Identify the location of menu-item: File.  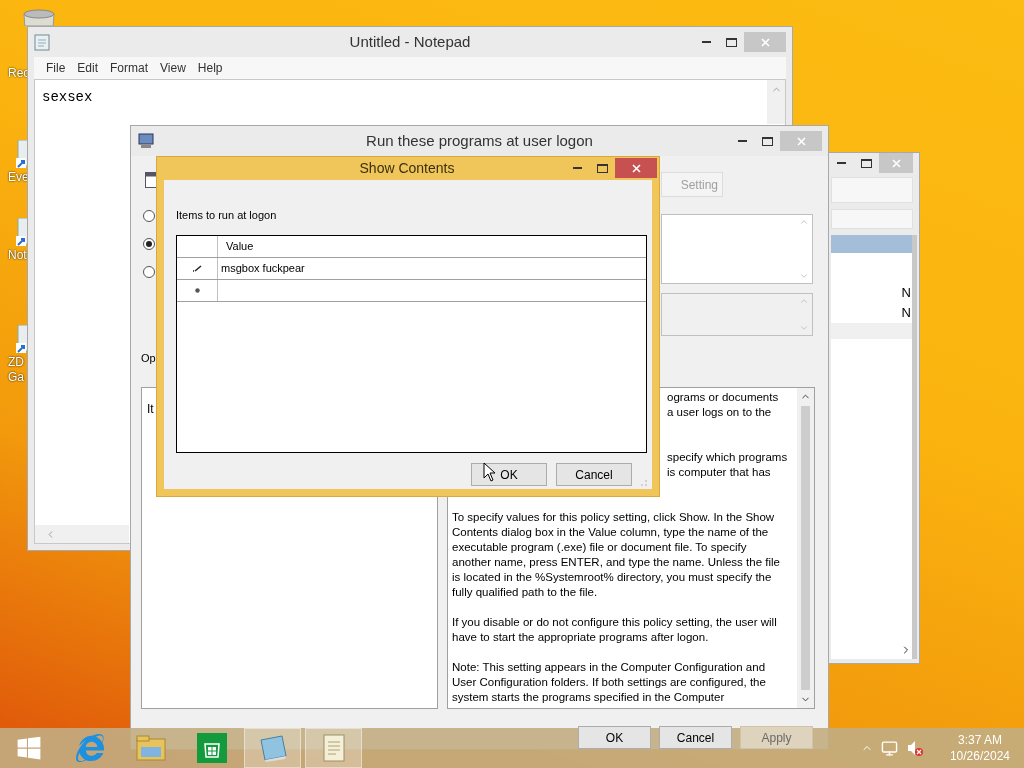
(56, 68).